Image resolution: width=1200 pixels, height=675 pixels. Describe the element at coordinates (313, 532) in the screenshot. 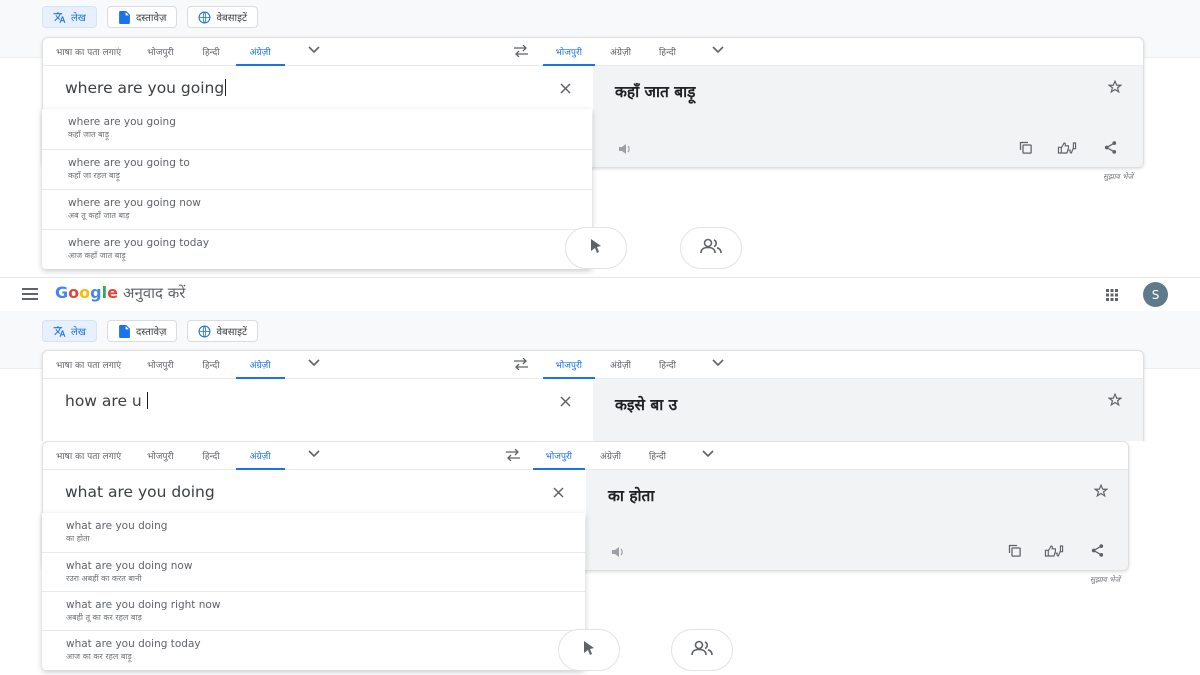

I see `suggestion-item: what are you doing का होता` at that location.